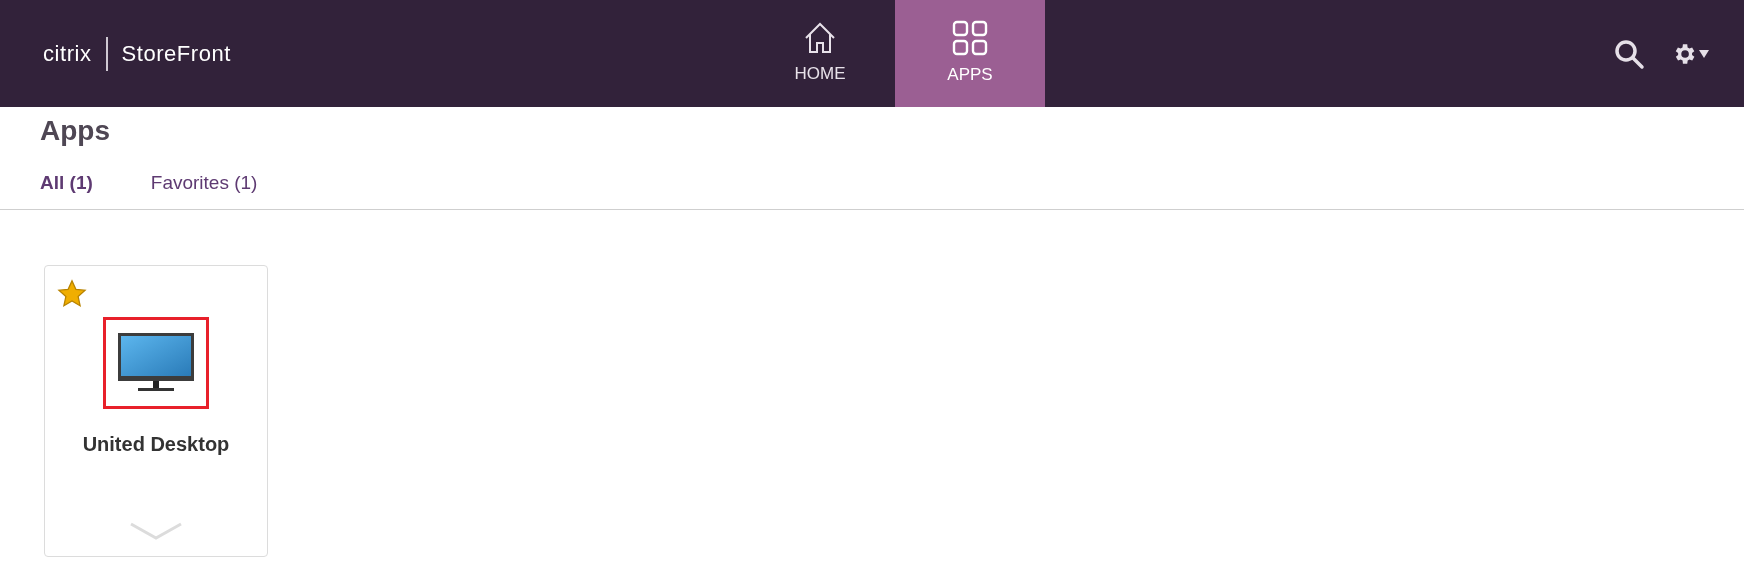 This screenshot has height=588, width=1744. I want to click on app-name: United Desktop, so click(156, 444).